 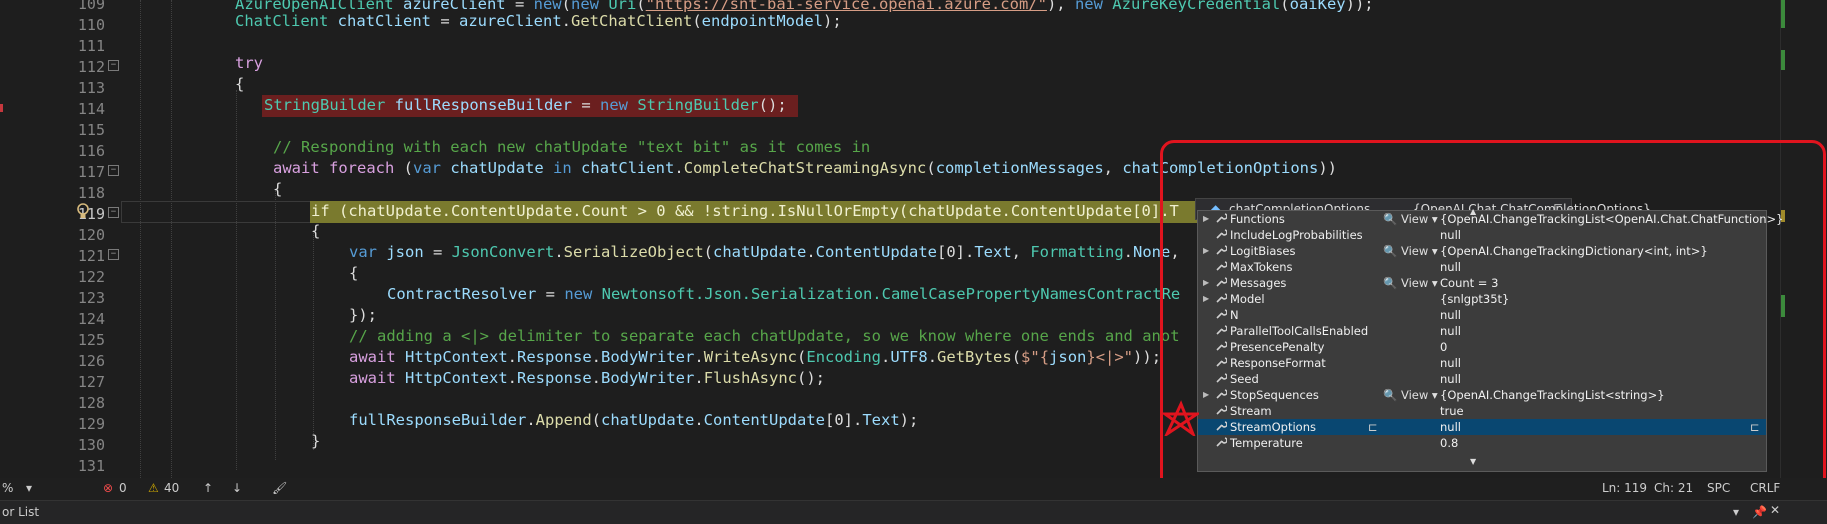 I want to click on line-number: 130, so click(x=91, y=445).